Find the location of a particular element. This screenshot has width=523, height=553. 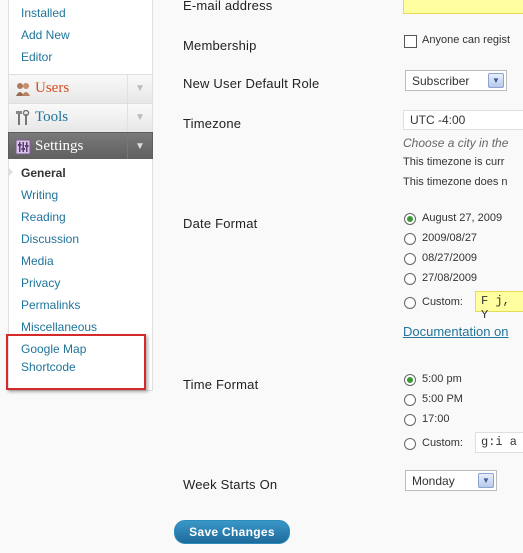

time-format-custom-input: g:i a is located at coordinates (499, 442).